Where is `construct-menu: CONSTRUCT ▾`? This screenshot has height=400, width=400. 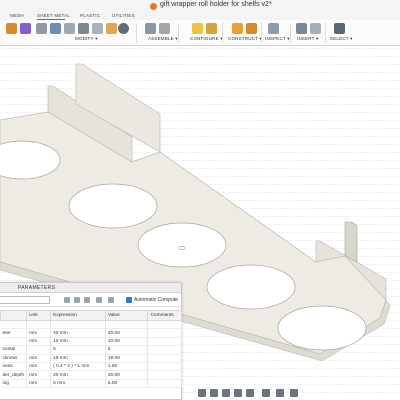
construct-menu: CONSTRUCT ▾ is located at coordinates (245, 39).